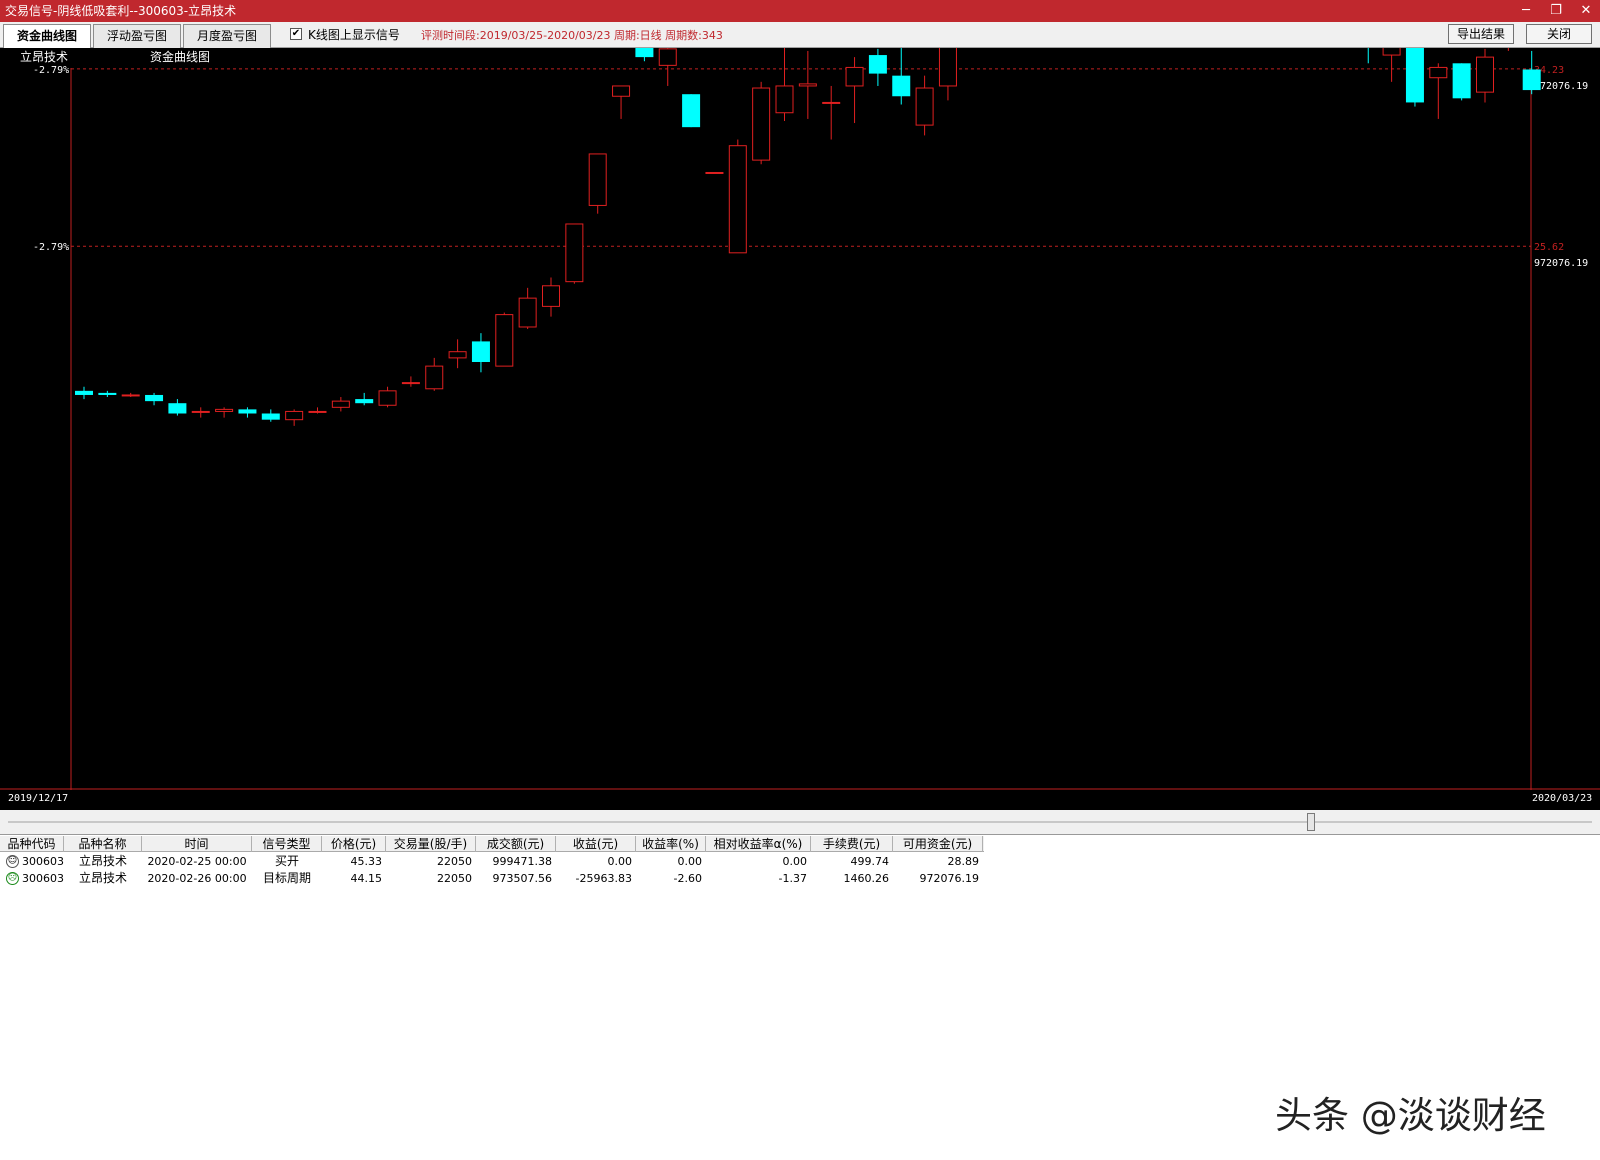  Describe the element at coordinates (227, 36) in the screenshot. I see `tab-monthly-pnl: 月度盈亏图` at that location.